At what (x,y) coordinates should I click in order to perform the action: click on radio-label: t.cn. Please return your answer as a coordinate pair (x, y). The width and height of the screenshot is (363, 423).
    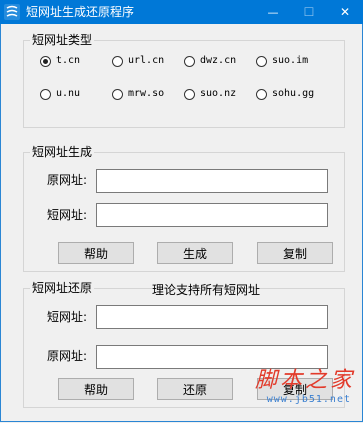
    Looking at the image, I should click on (68, 60).